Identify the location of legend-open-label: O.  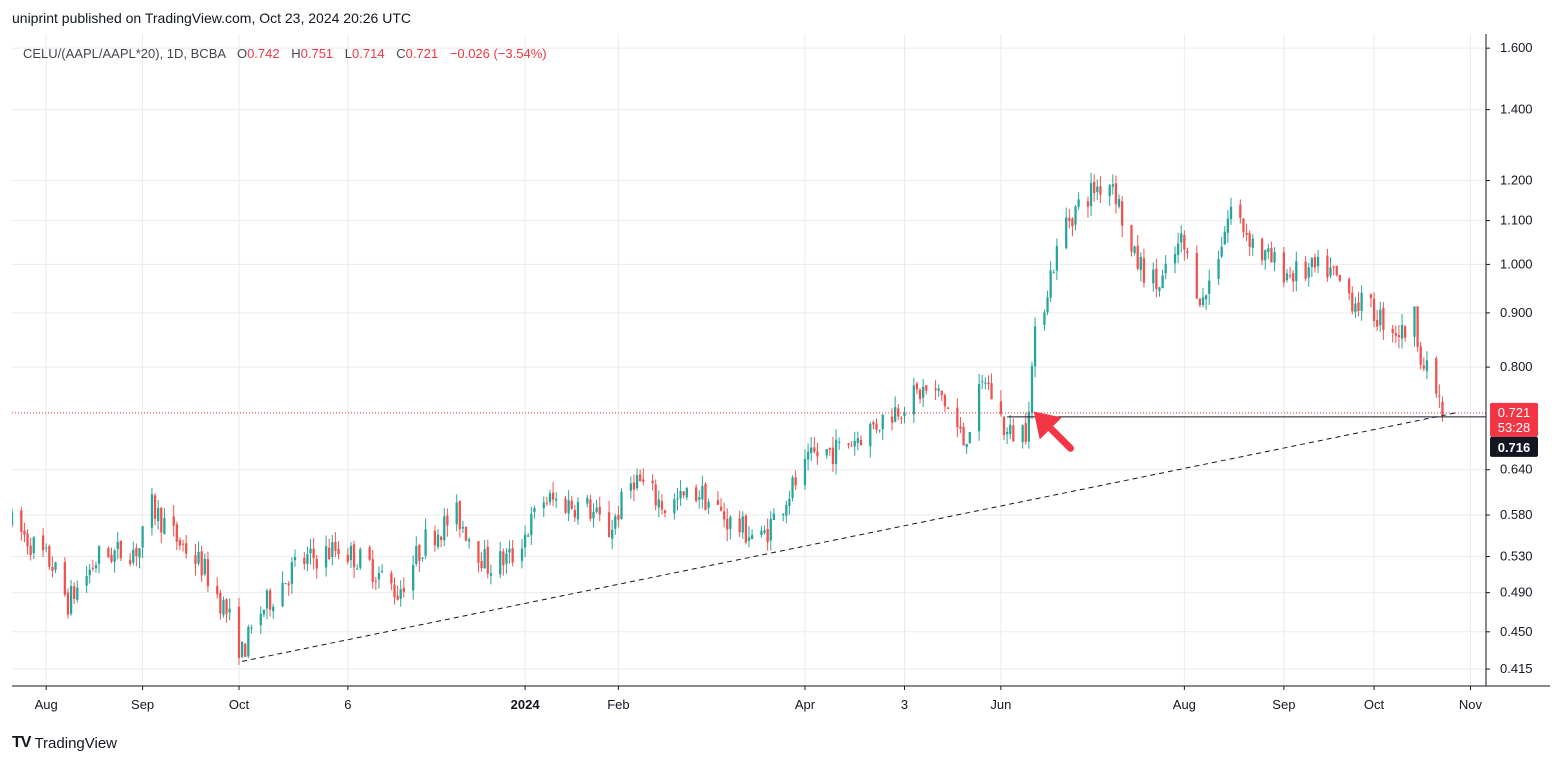
(242, 53).